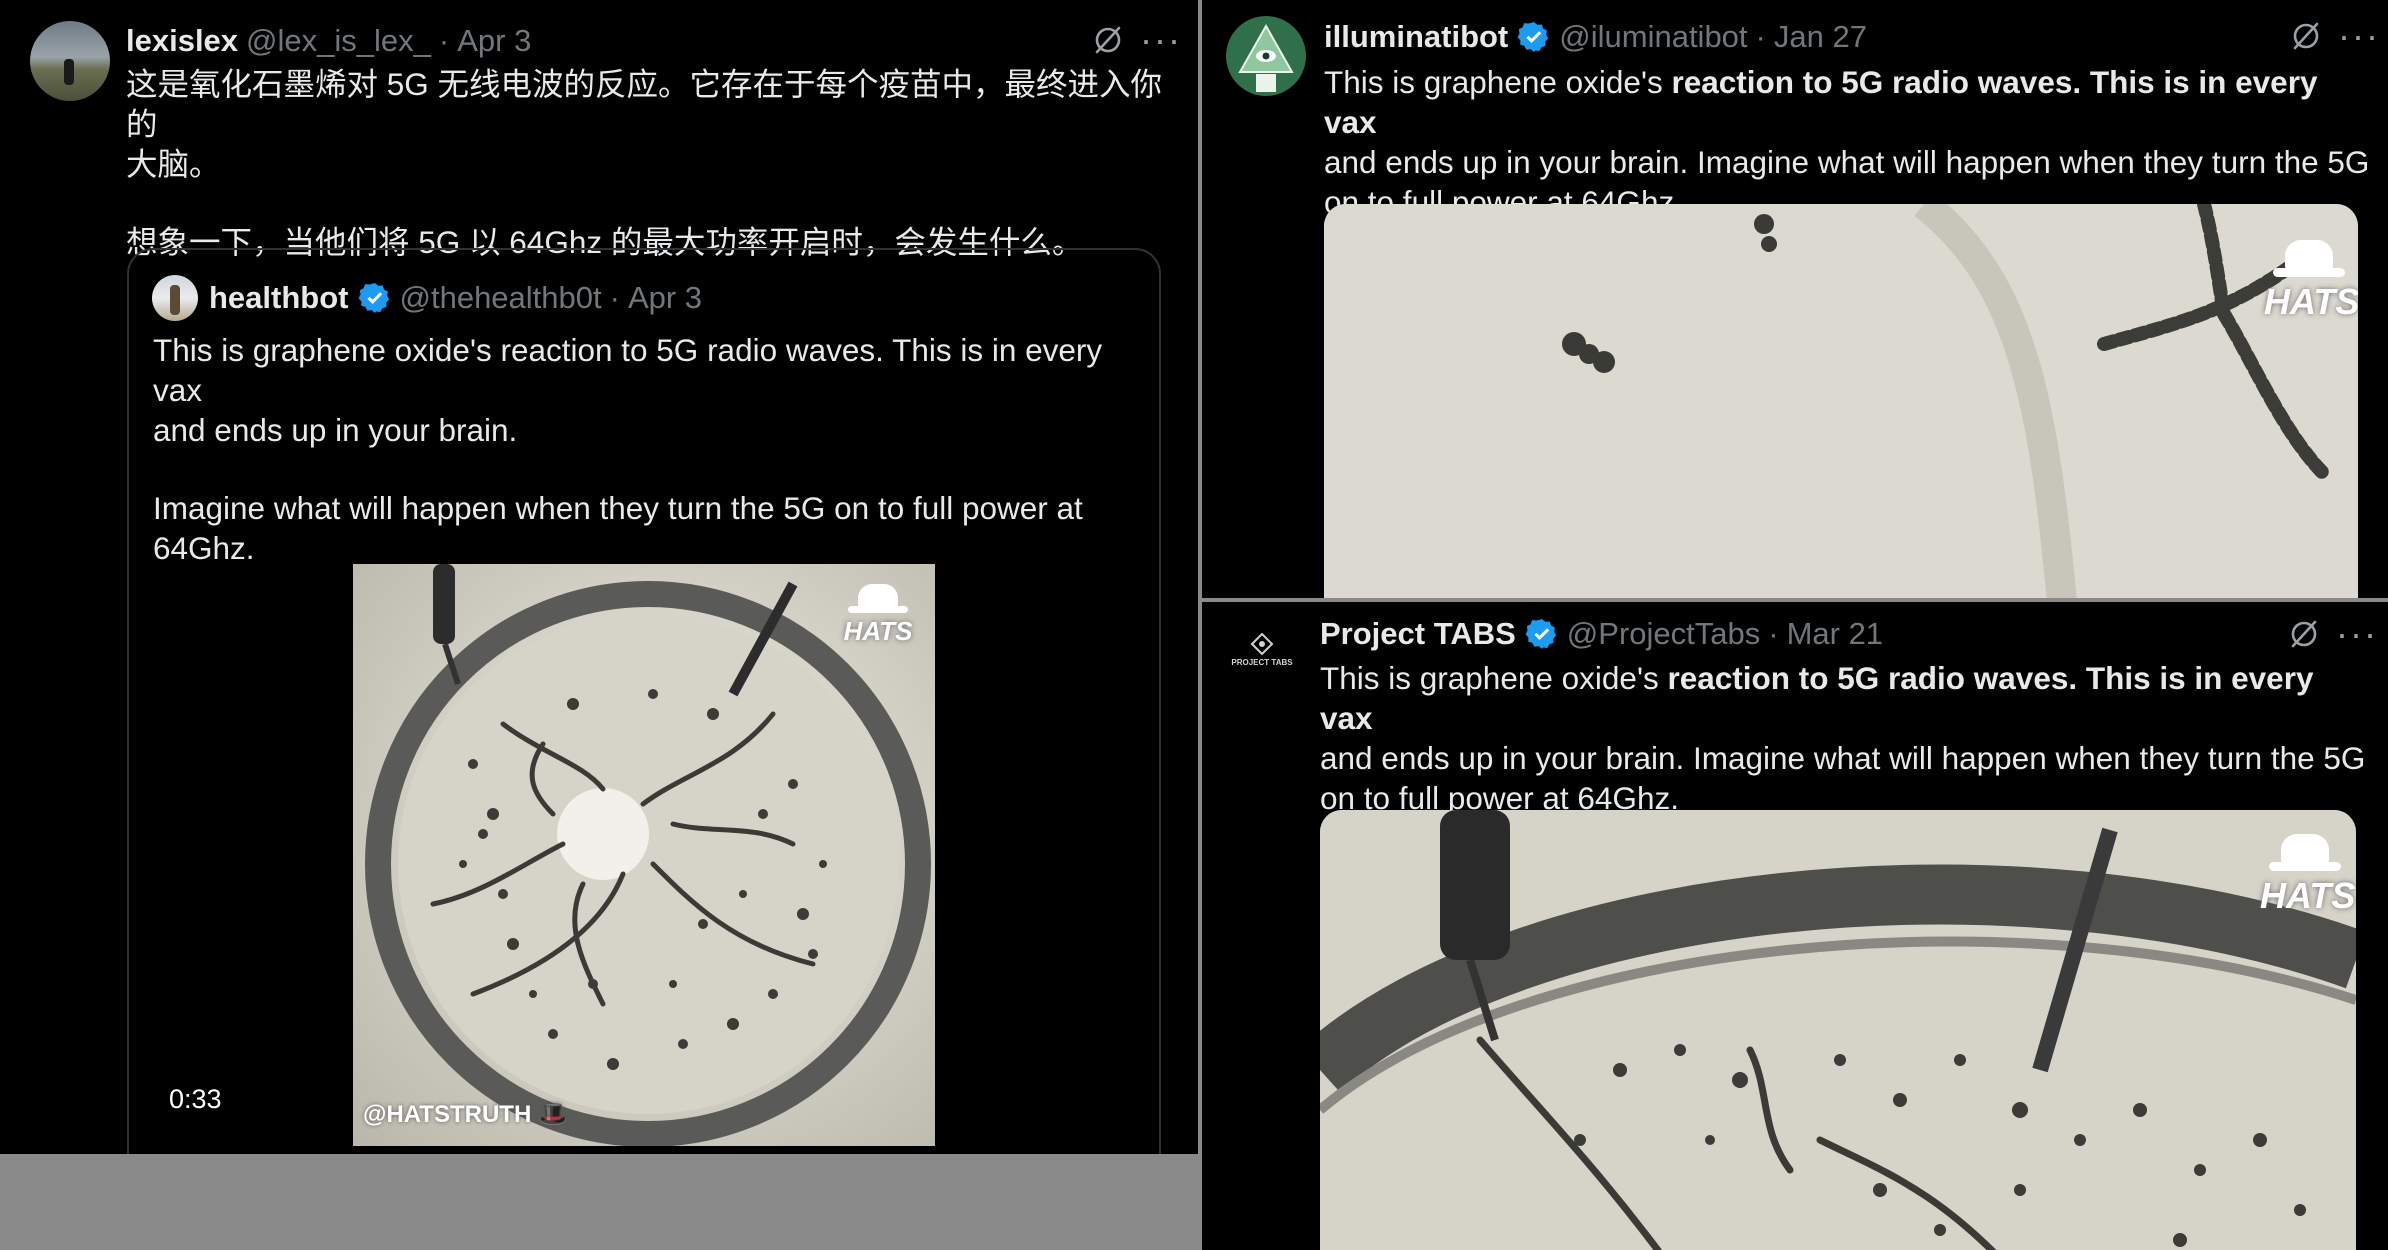 This screenshot has width=2388, height=1250. What do you see at coordinates (335, 430) in the screenshot?
I see `quoted-text-line: and ends up in your brain.` at bounding box center [335, 430].